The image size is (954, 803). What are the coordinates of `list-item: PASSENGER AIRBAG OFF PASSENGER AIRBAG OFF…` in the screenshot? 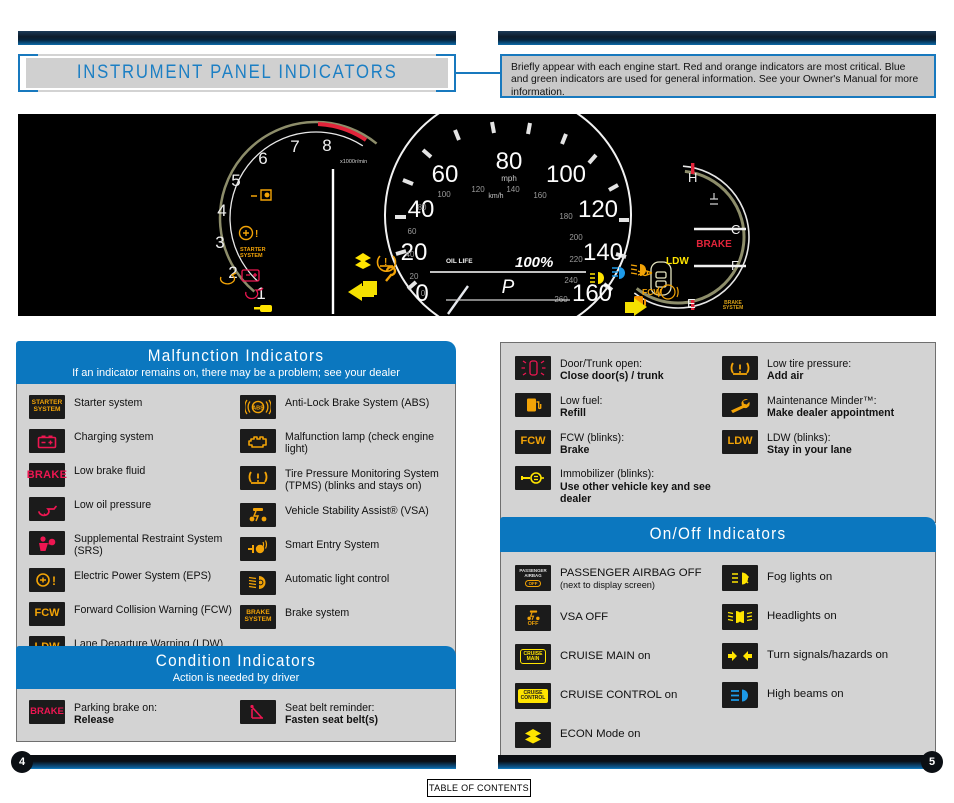 It's located at (615, 578).